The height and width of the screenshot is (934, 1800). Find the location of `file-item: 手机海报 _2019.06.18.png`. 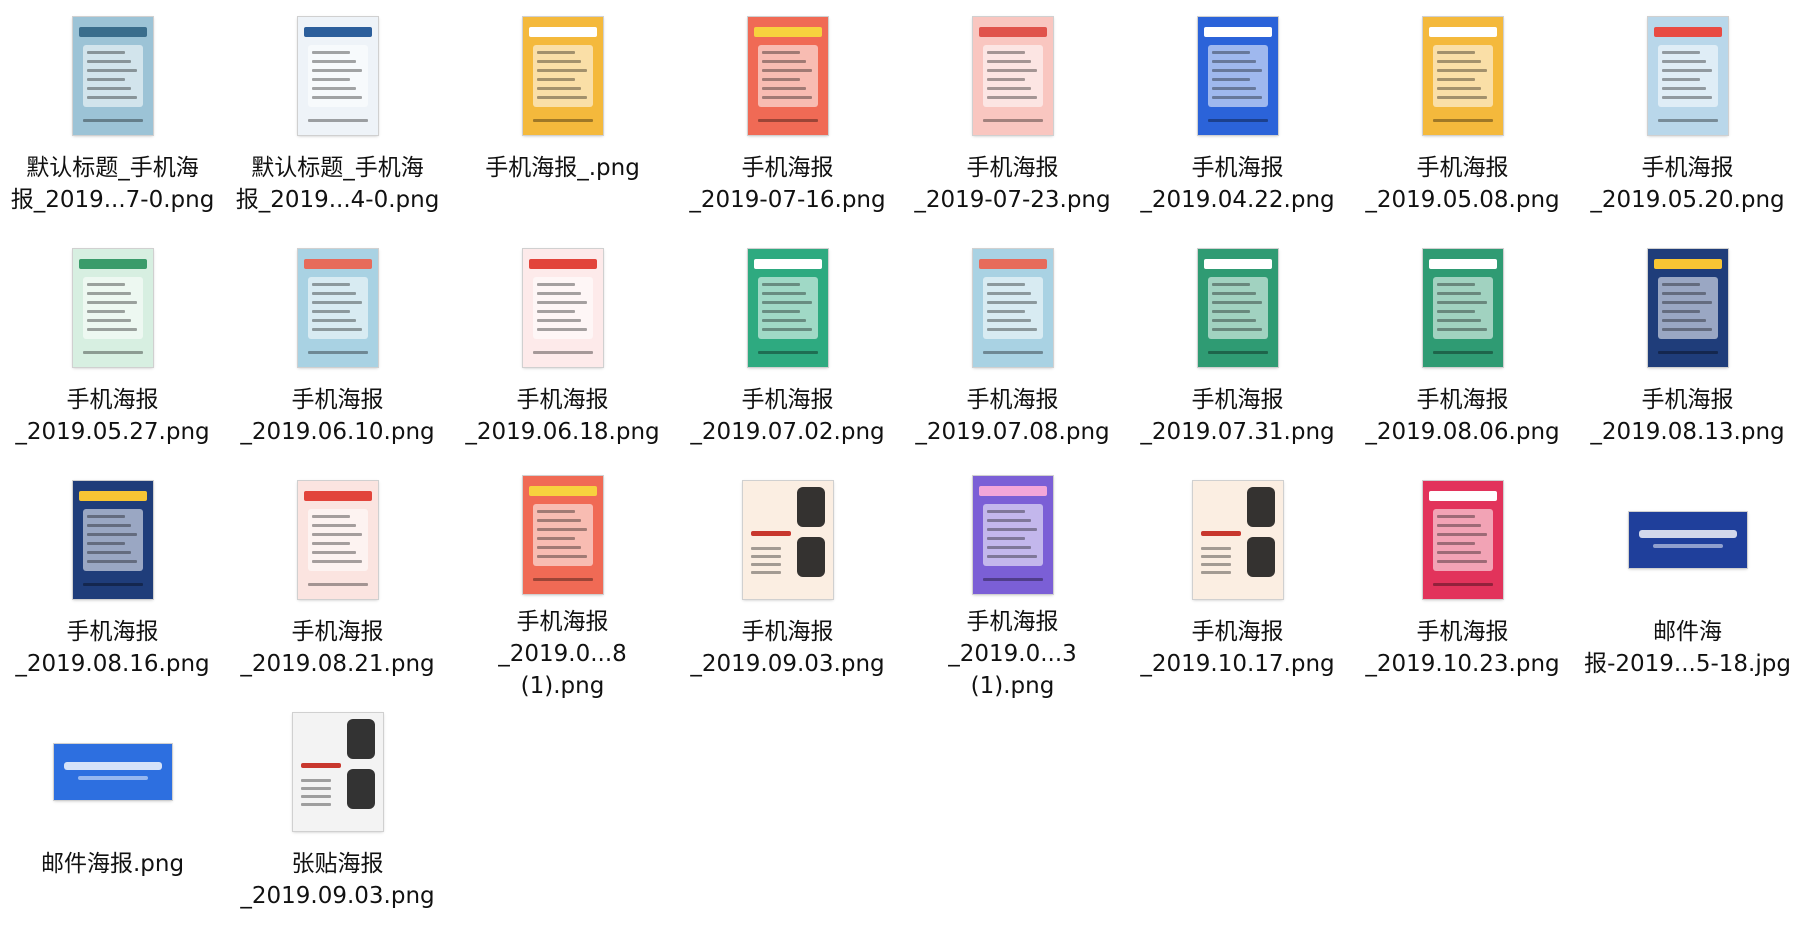

file-item: 手机海报 _2019.06.18.png is located at coordinates (562, 354).